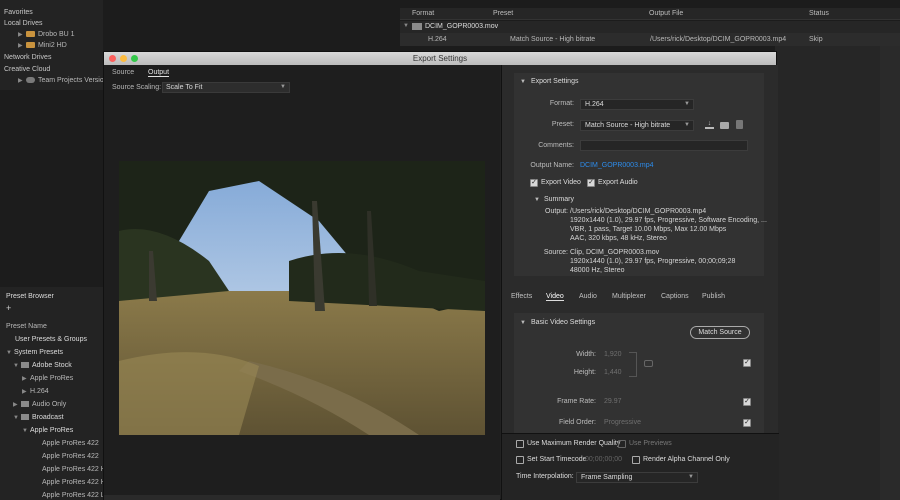  I want to click on preset-group-adobe-stock: ▼ Adobe Stock, so click(64, 365).